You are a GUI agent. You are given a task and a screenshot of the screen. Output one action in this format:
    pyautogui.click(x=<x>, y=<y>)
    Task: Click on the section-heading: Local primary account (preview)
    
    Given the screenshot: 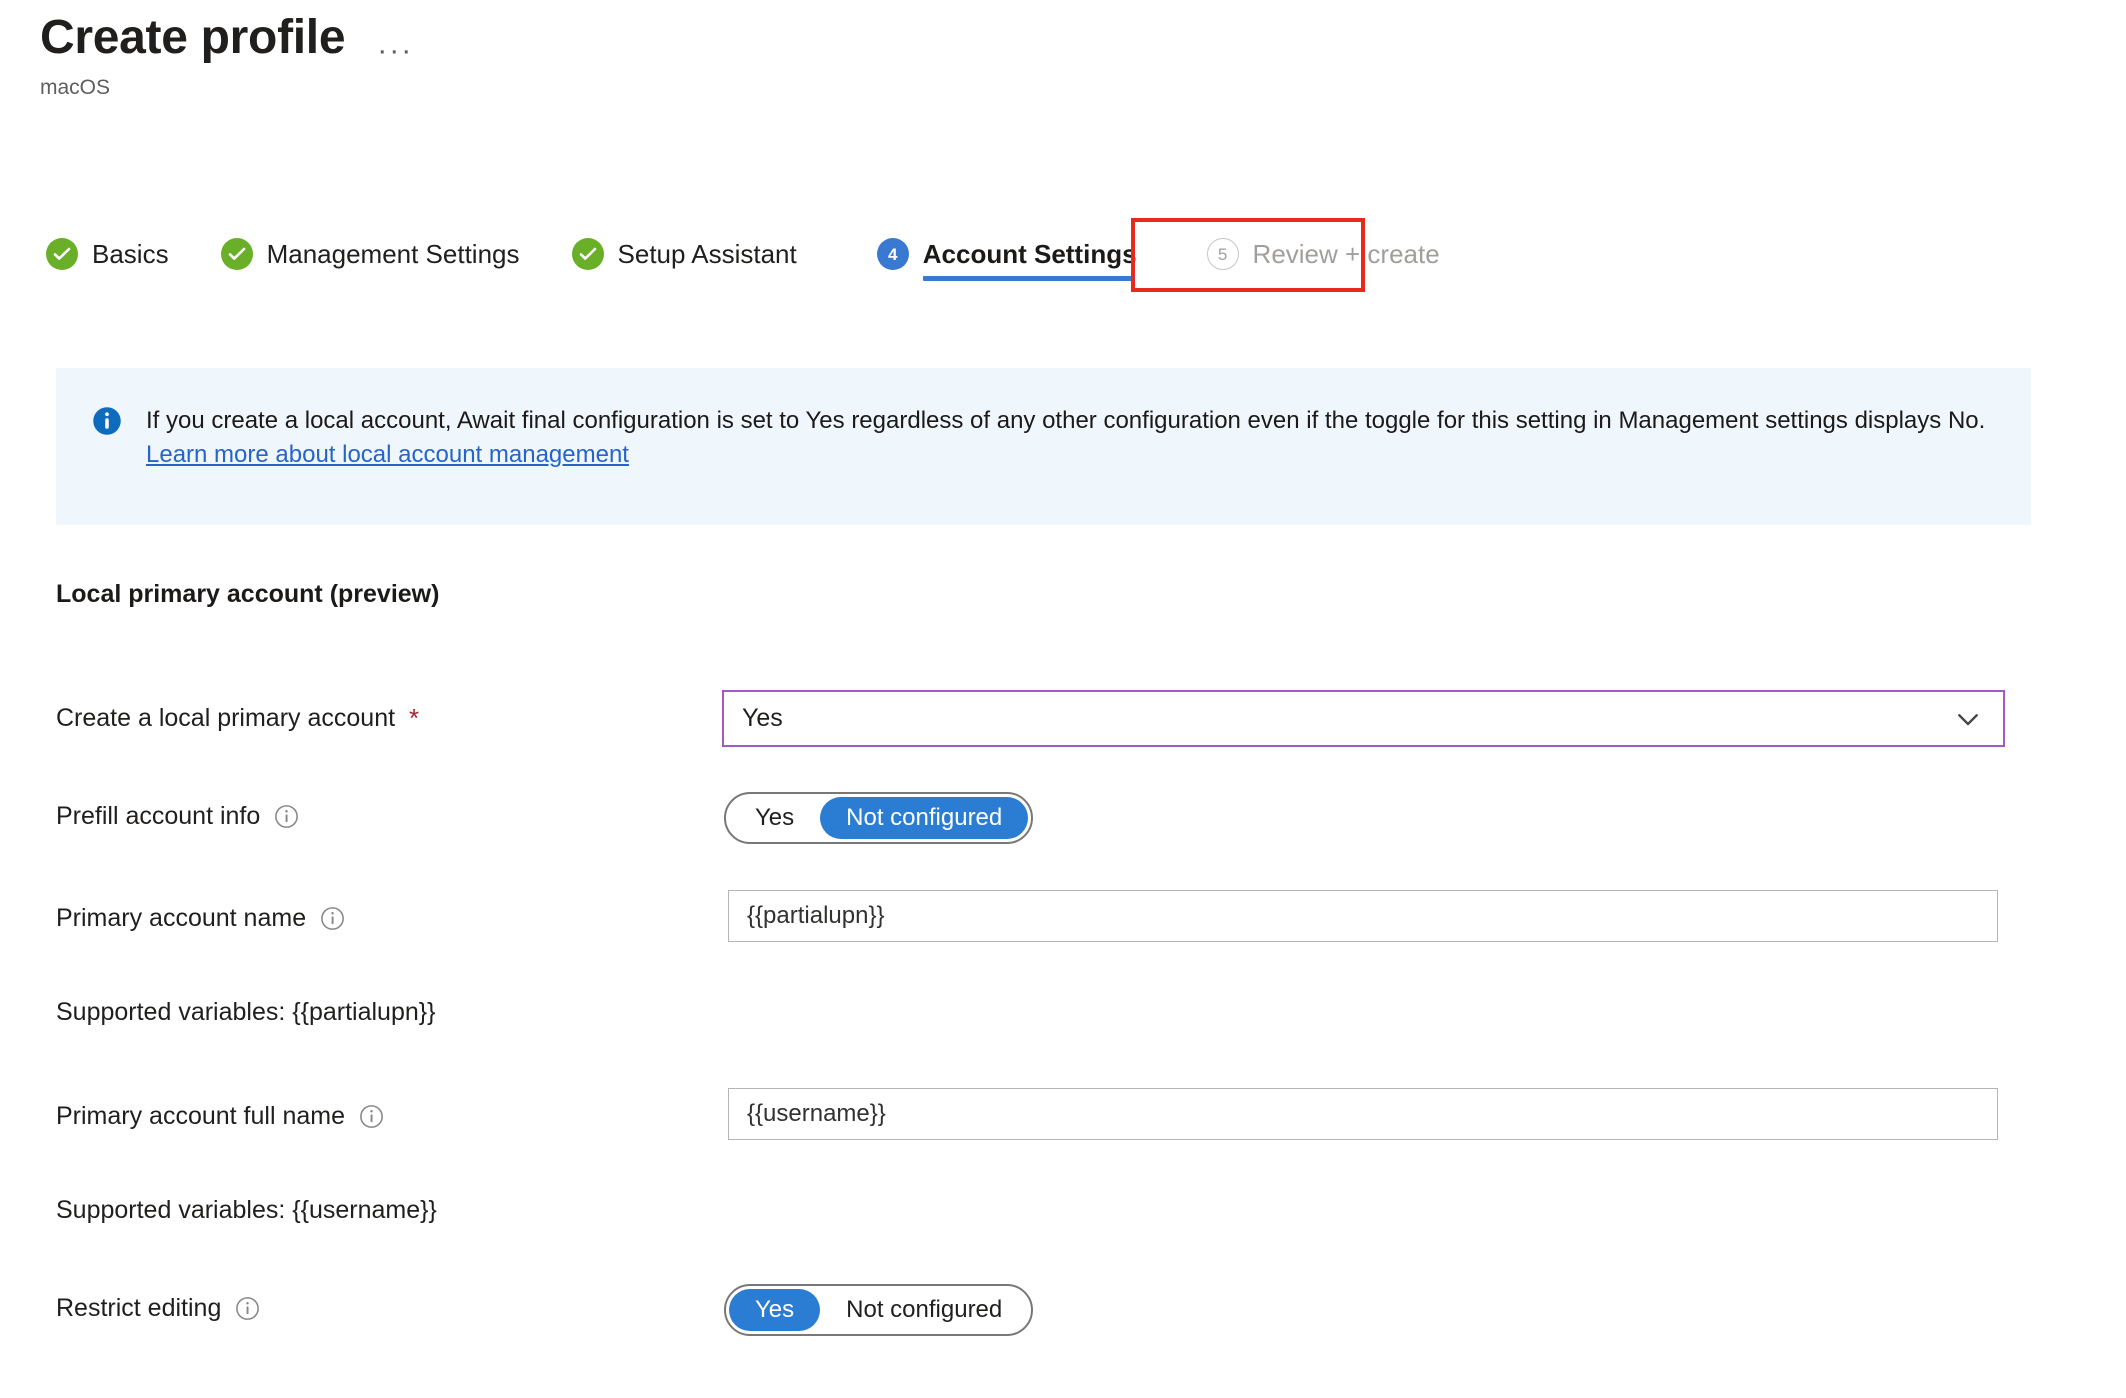 What is the action you would take?
    pyautogui.click(x=248, y=594)
    